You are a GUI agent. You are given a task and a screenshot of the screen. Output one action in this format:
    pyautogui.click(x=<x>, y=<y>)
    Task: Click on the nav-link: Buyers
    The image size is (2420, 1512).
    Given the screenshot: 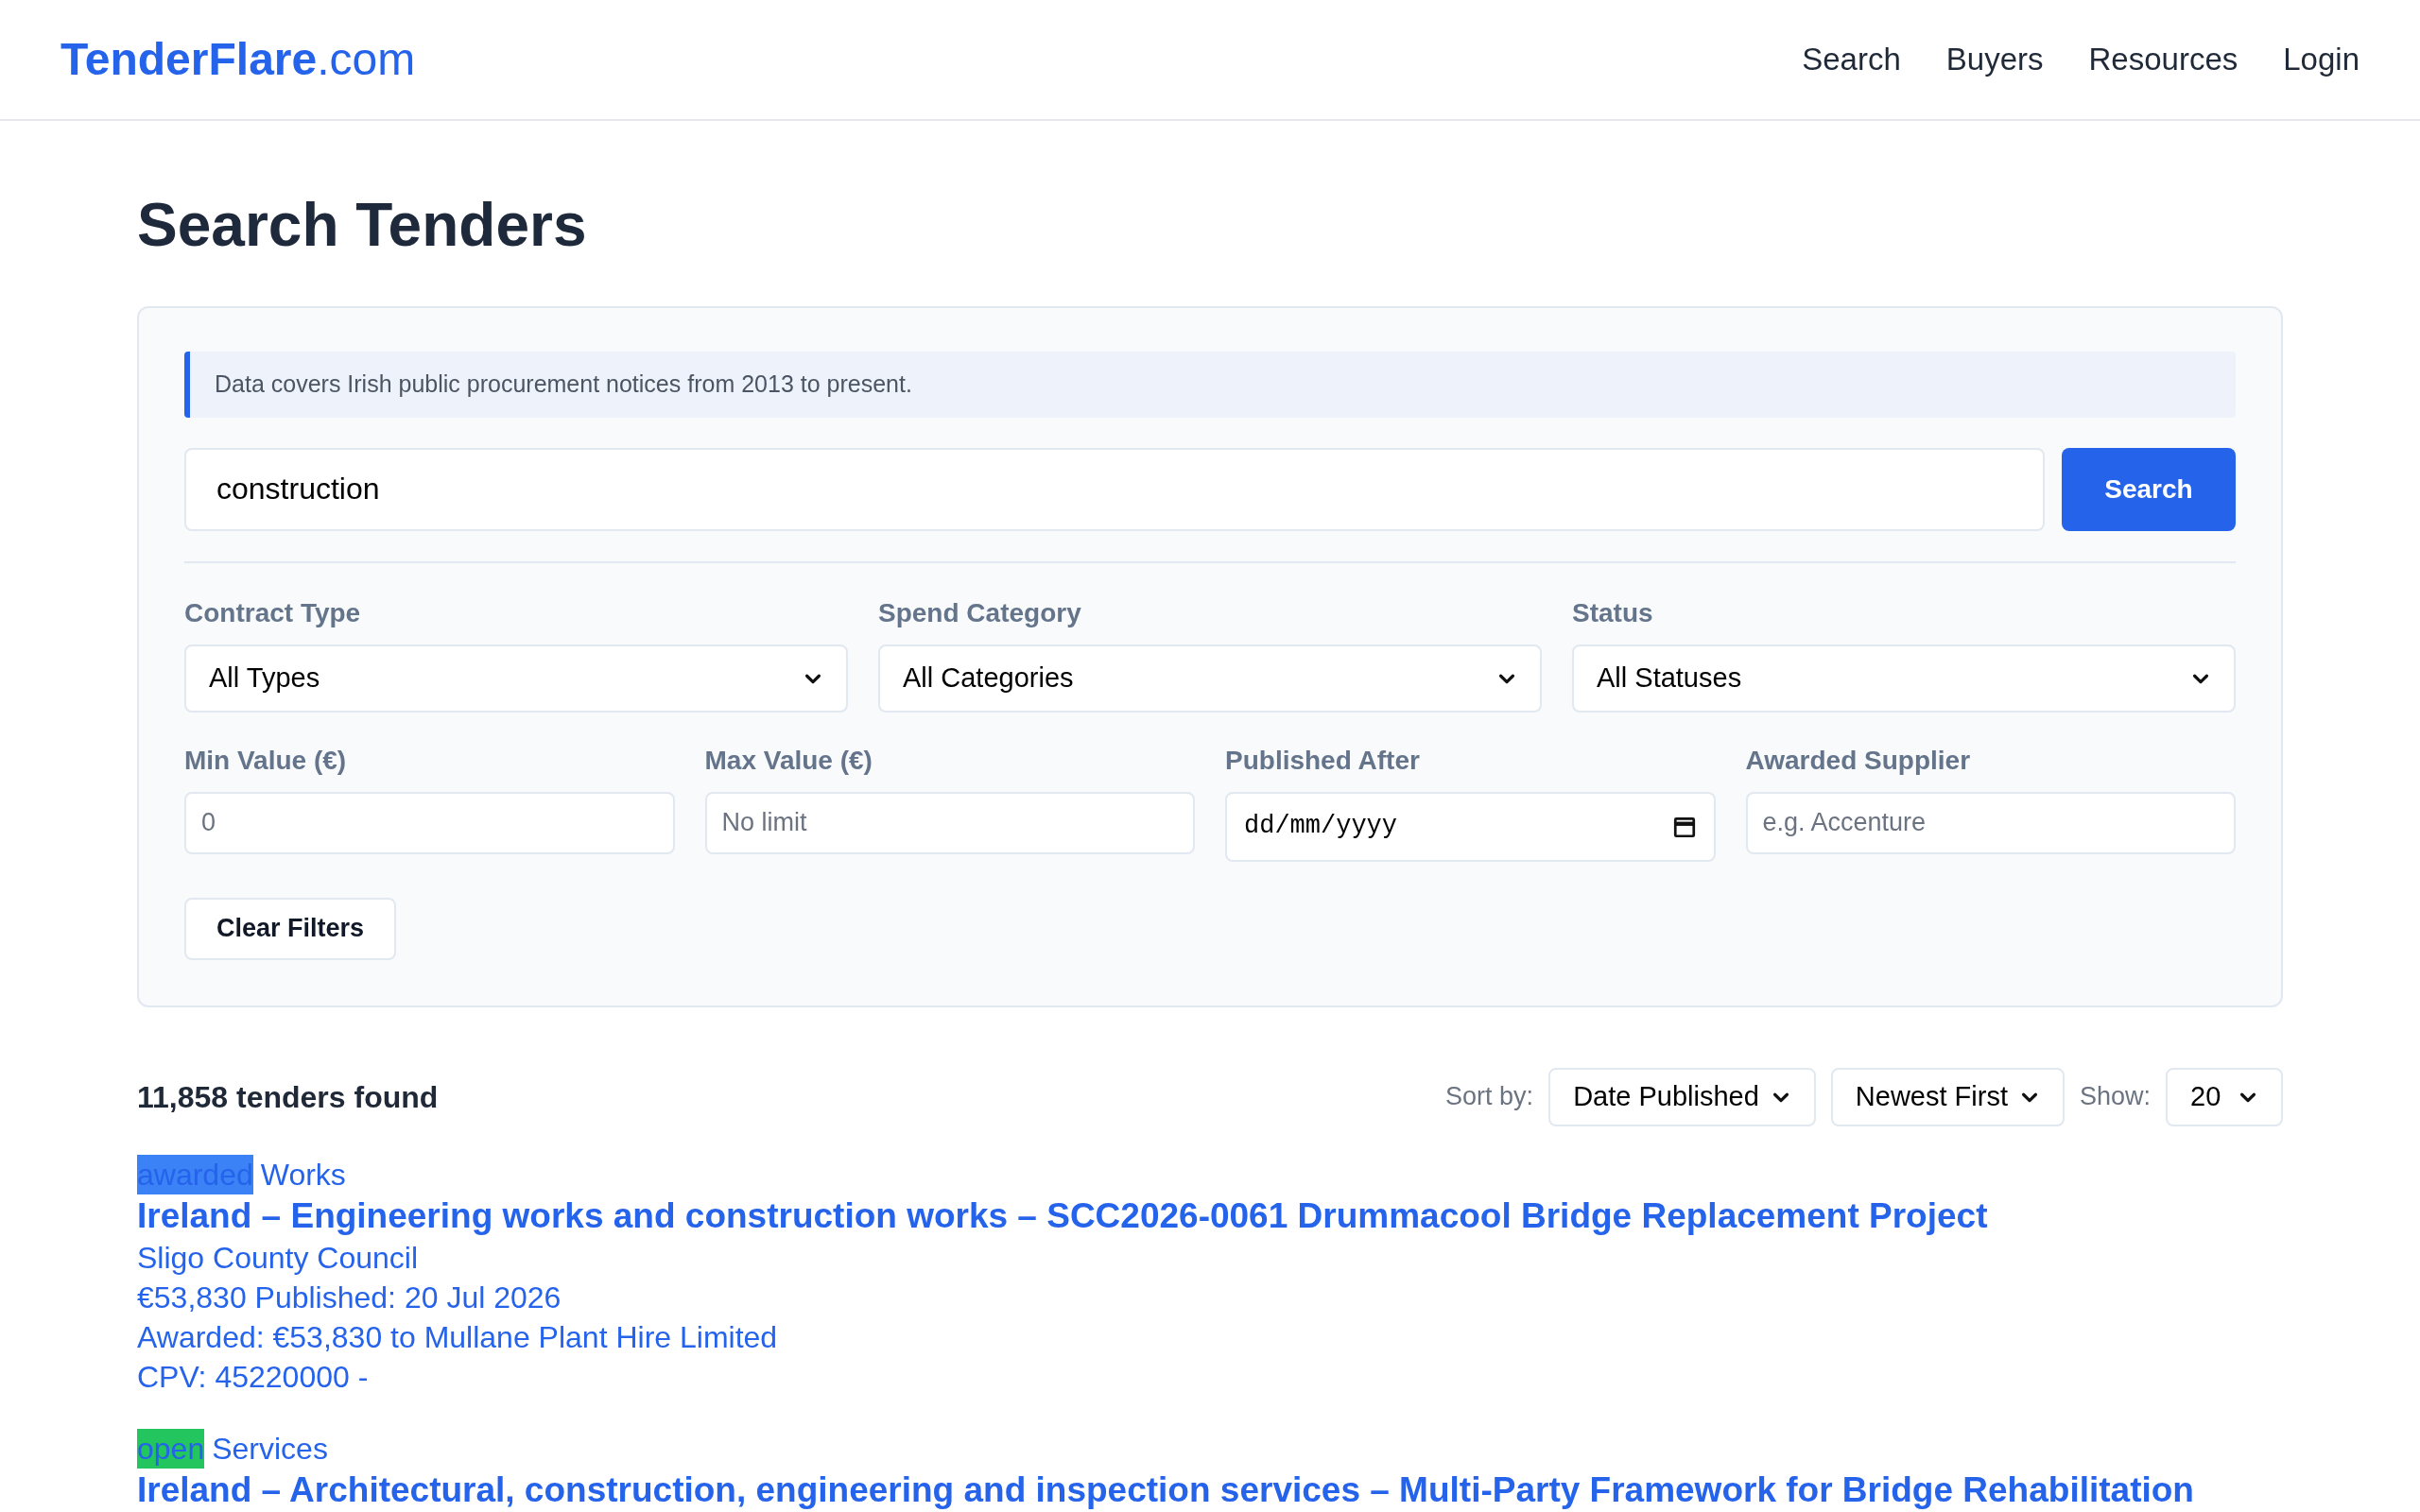 What is the action you would take?
    pyautogui.click(x=1994, y=59)
    